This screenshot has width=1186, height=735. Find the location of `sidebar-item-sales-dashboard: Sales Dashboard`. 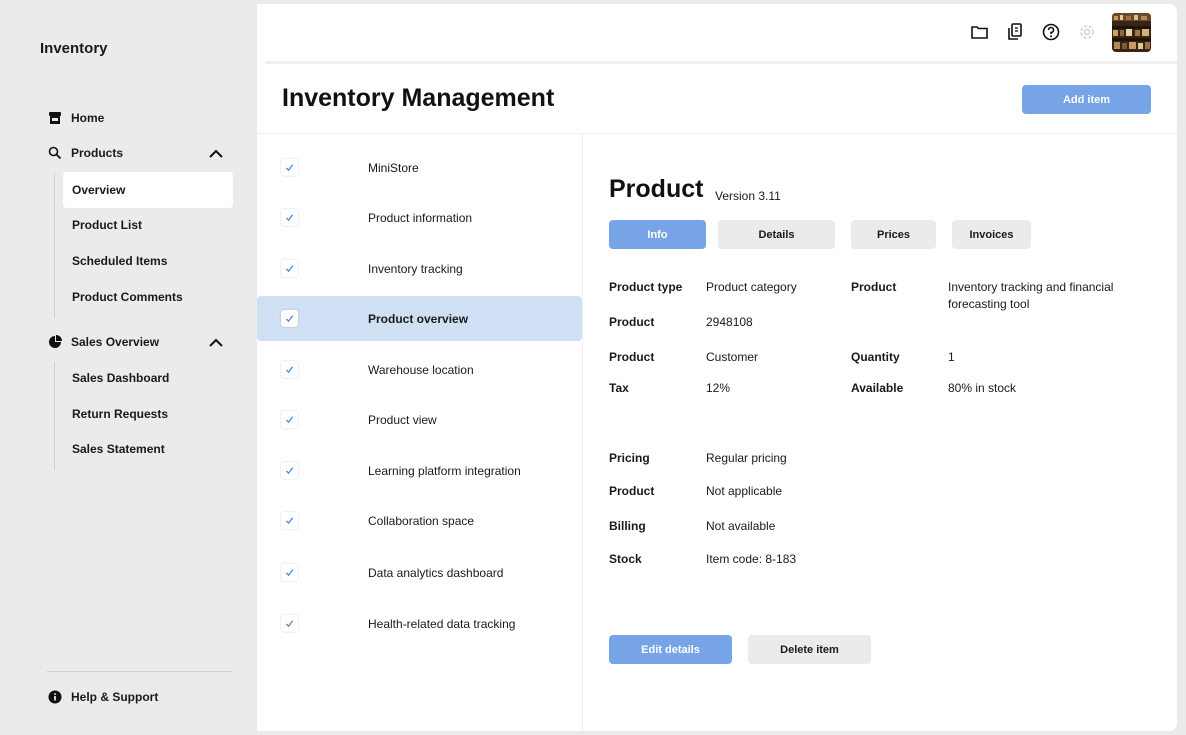

sidebar-item-sales-dashboard: Sales Dashboard is located at coordinates (148, 378).